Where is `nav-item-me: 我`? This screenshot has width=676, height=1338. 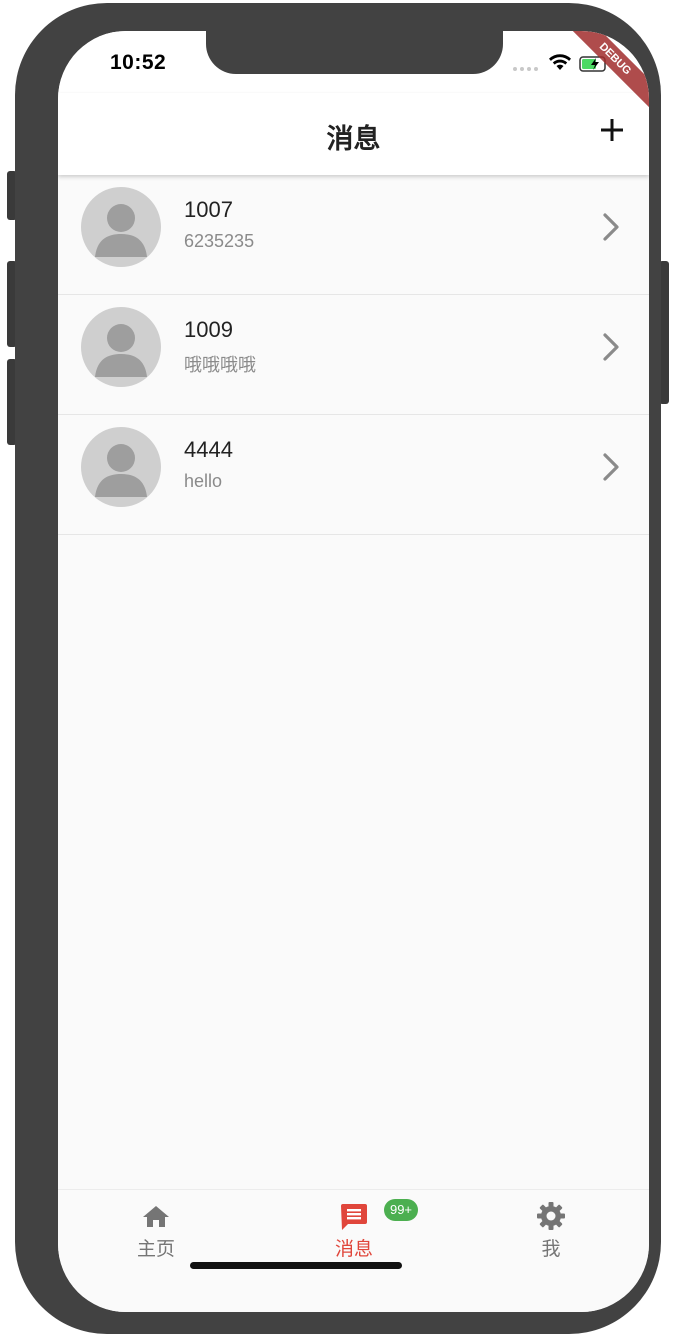
nav-item-me: 我 is located at coordinates (551, 1230).